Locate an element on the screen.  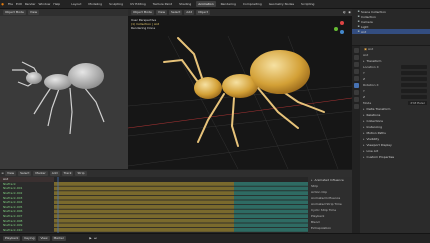
properties-tabs is located at coordinates (356, 140).